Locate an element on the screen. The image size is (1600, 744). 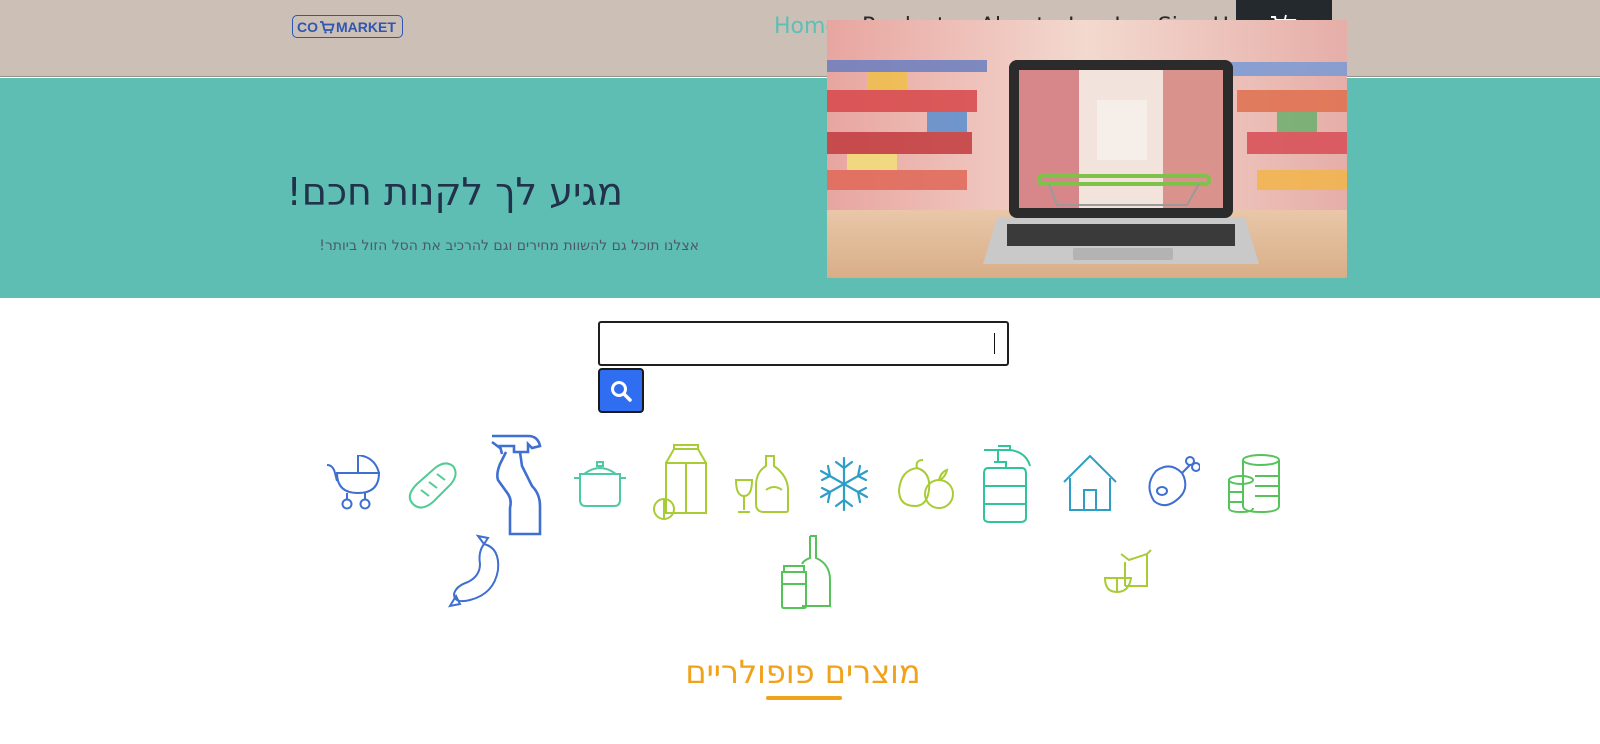
cooking-pot-icon is located at coordinates (600, 484).